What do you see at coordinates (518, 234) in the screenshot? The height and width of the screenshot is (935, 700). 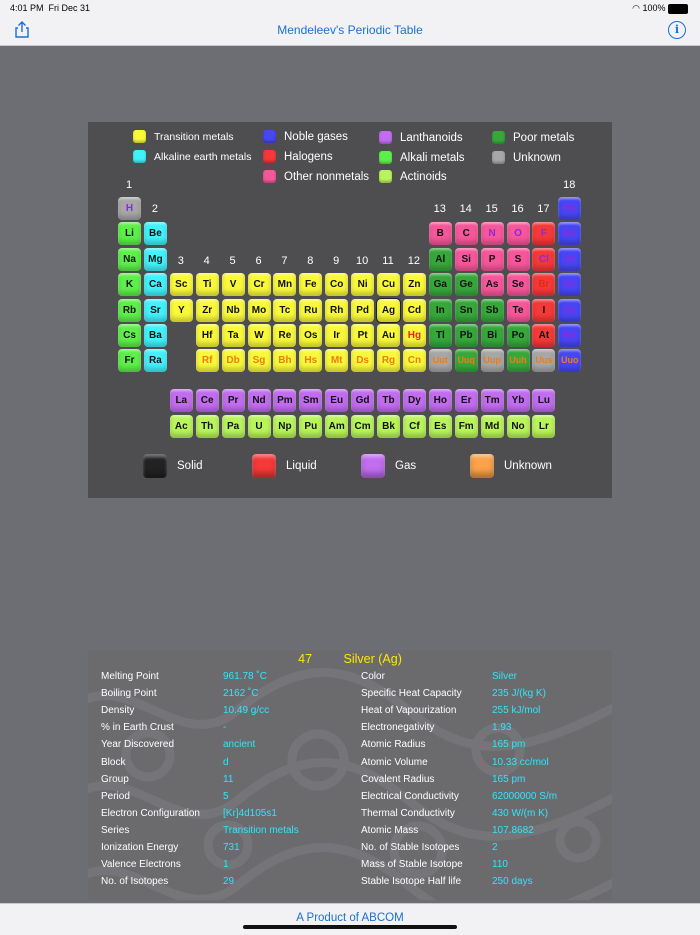 I see `element-o: O` at bounding box center [518, 234].